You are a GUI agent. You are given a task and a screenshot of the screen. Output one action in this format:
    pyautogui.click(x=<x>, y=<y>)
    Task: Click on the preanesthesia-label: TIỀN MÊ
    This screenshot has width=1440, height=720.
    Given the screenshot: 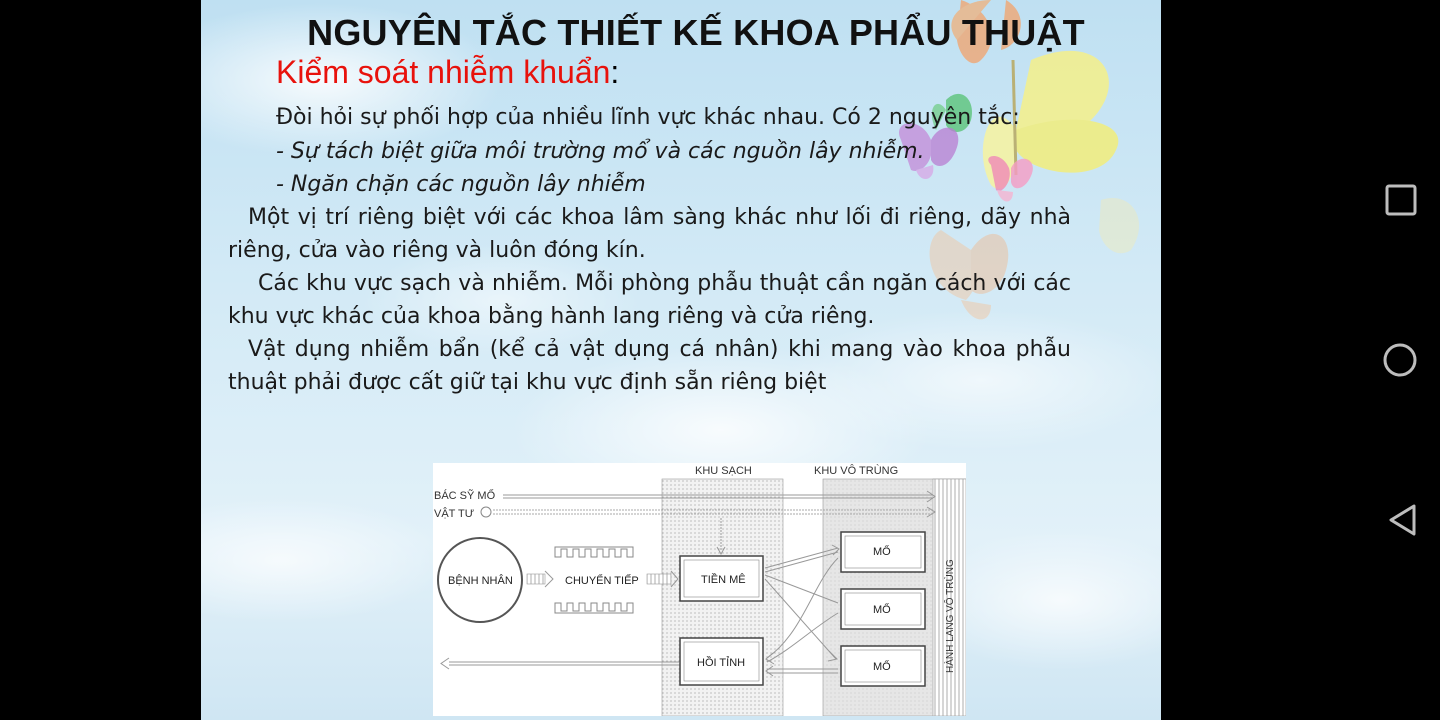 What is the action you would take?
    pyautogui.click(x=723, y=579)
    